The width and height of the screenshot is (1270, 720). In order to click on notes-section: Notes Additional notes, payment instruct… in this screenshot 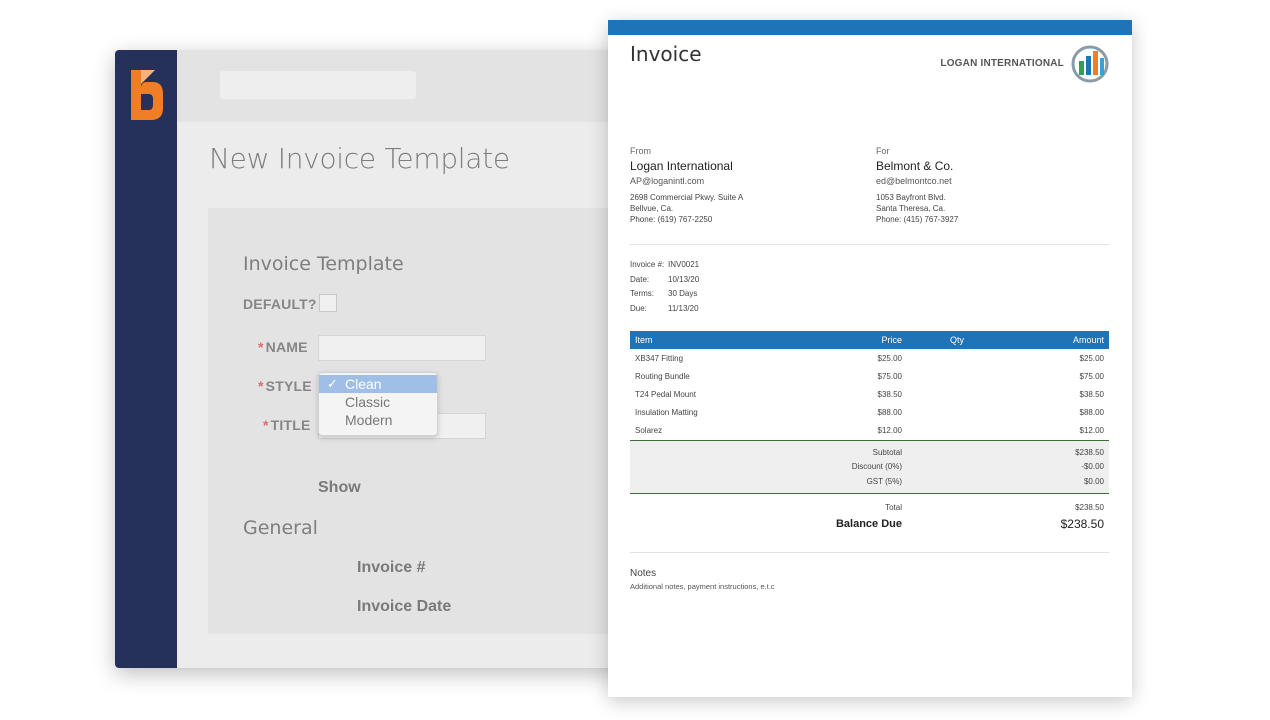, I will do `click(702, 579)`.